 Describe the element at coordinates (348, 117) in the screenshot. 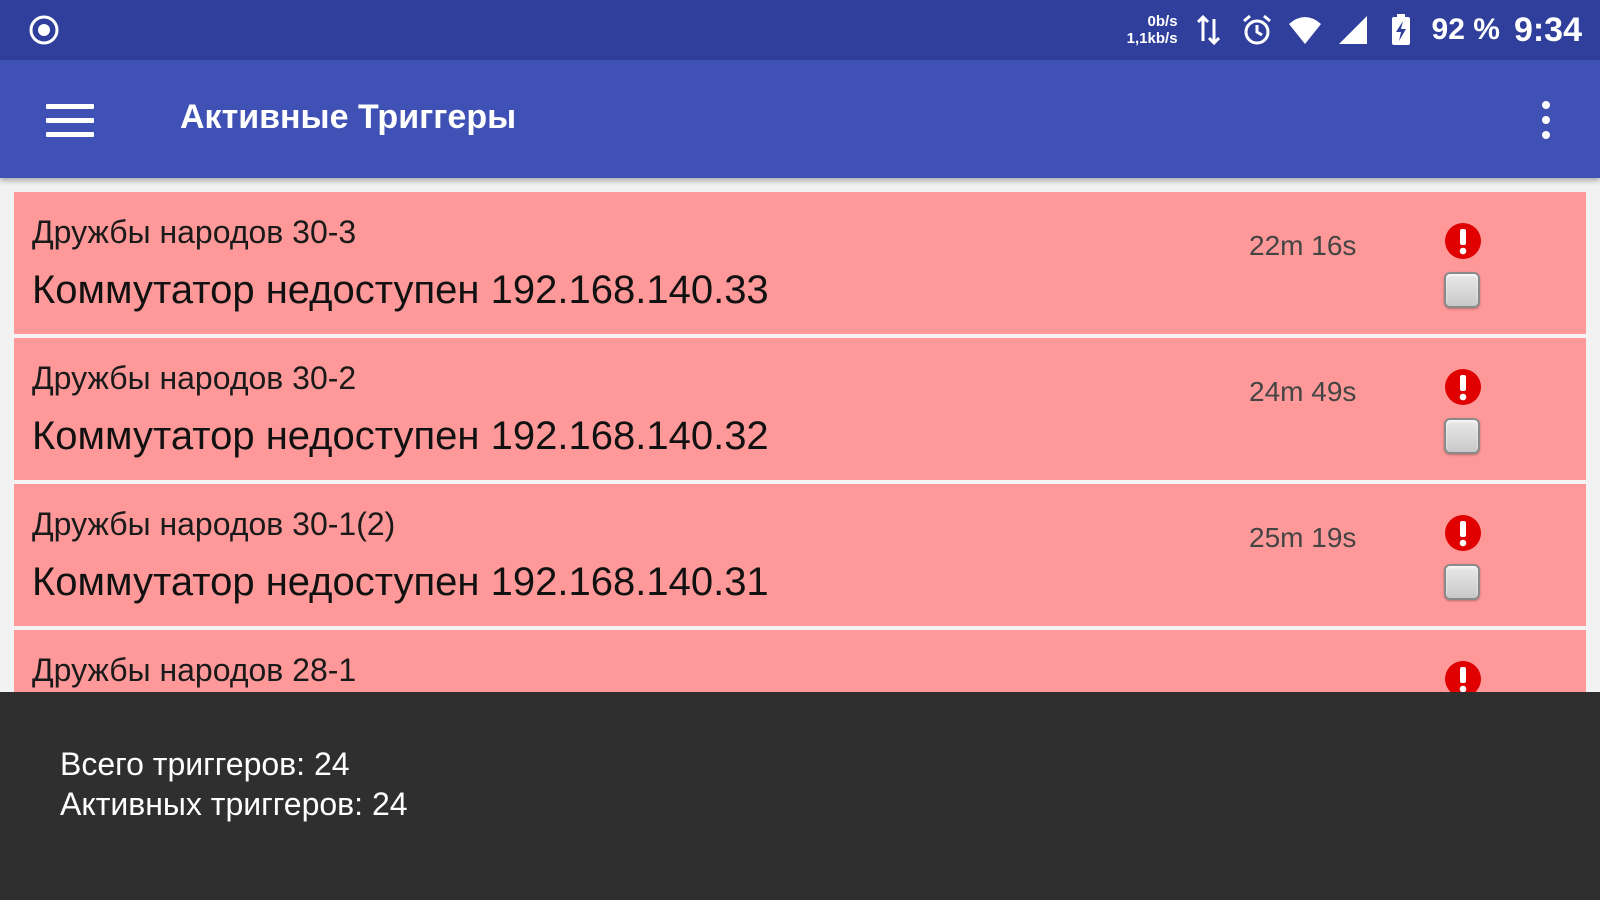

I see `page-title: Активные Триггеры` at that location.